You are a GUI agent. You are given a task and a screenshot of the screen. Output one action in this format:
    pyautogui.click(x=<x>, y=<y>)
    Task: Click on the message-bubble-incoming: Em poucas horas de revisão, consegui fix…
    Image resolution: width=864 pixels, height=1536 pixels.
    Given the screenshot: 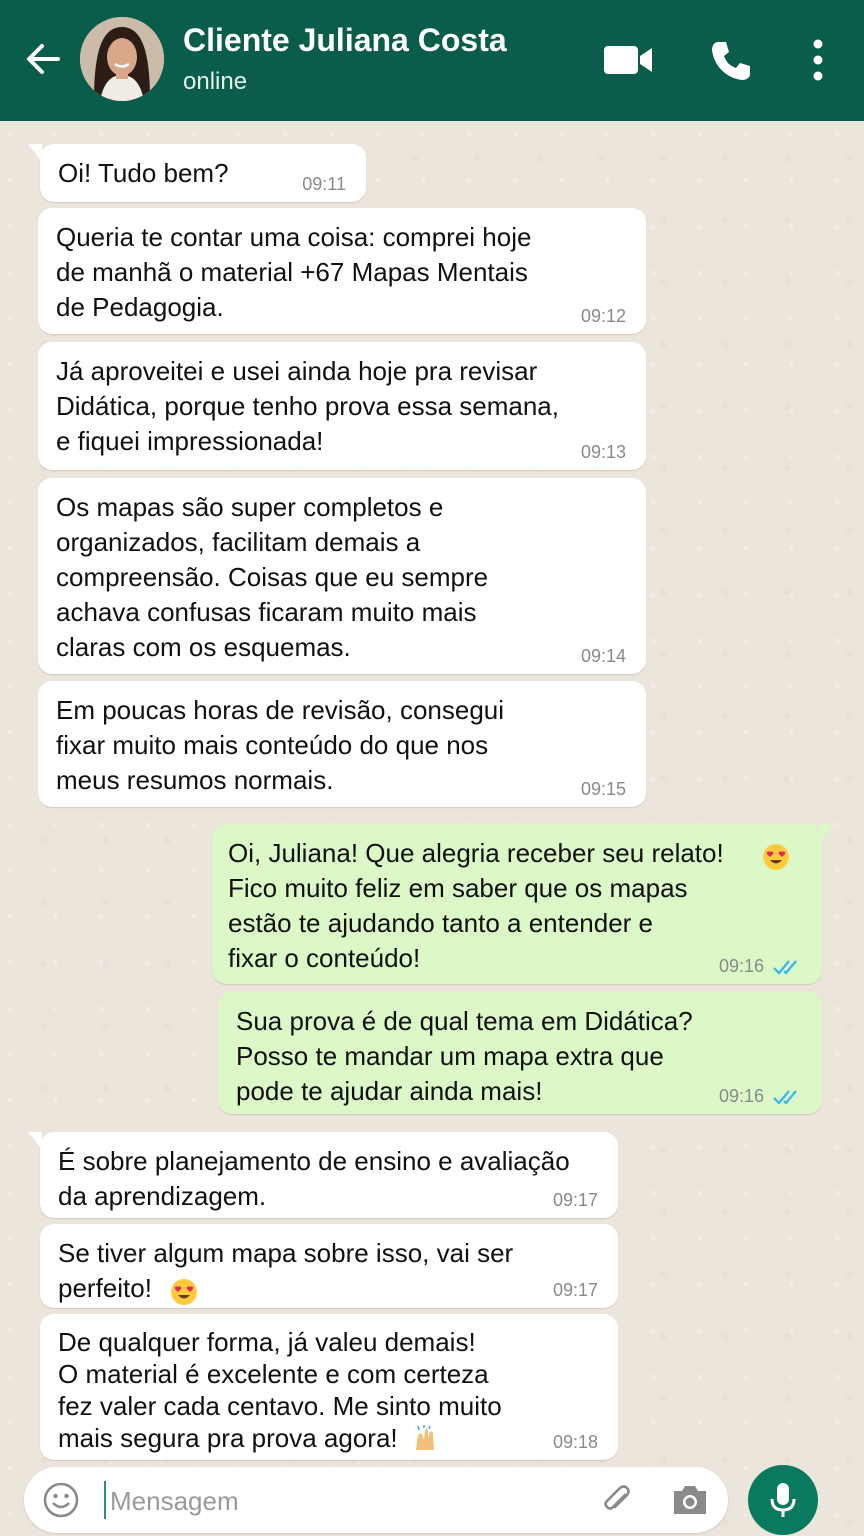 What is the action you would take?
    pyautogui.click(x=342, y=744)
    